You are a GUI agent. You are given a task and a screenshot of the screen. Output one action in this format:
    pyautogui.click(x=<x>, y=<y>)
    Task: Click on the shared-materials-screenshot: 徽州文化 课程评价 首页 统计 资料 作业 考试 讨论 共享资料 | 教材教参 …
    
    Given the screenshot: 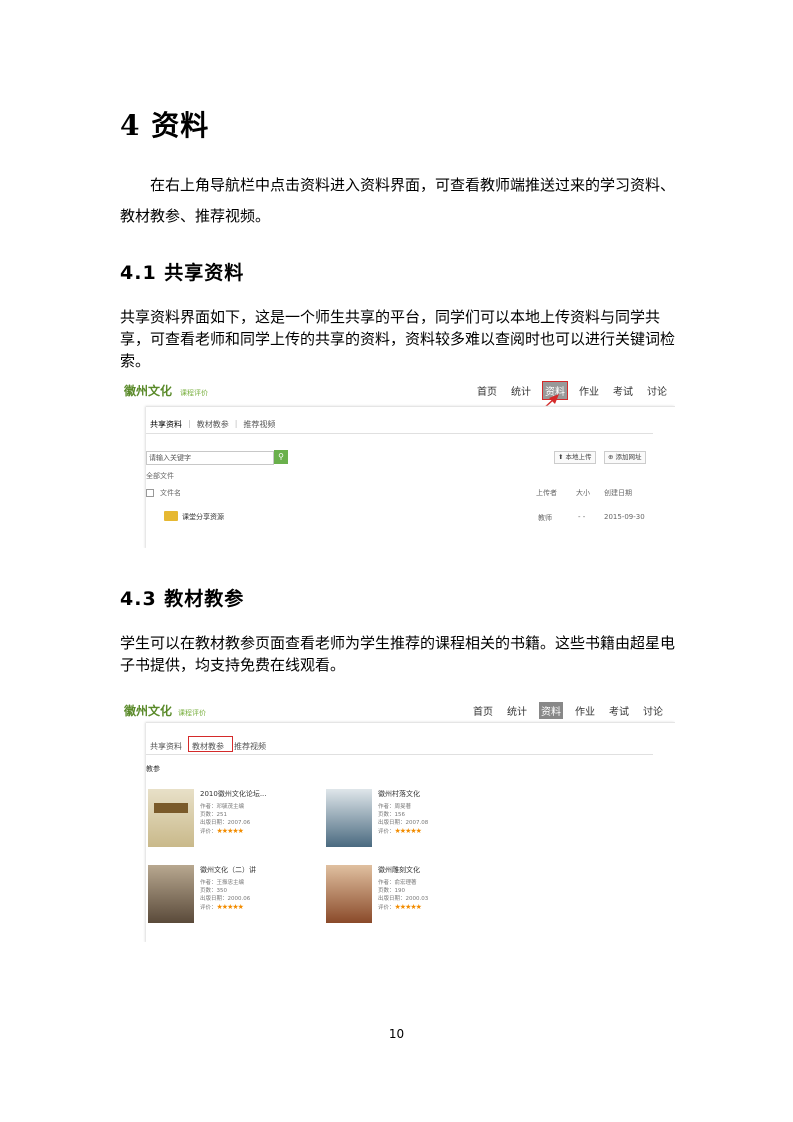 What is the action you would take?
    pyautogui.click(x=397, y=464)
    